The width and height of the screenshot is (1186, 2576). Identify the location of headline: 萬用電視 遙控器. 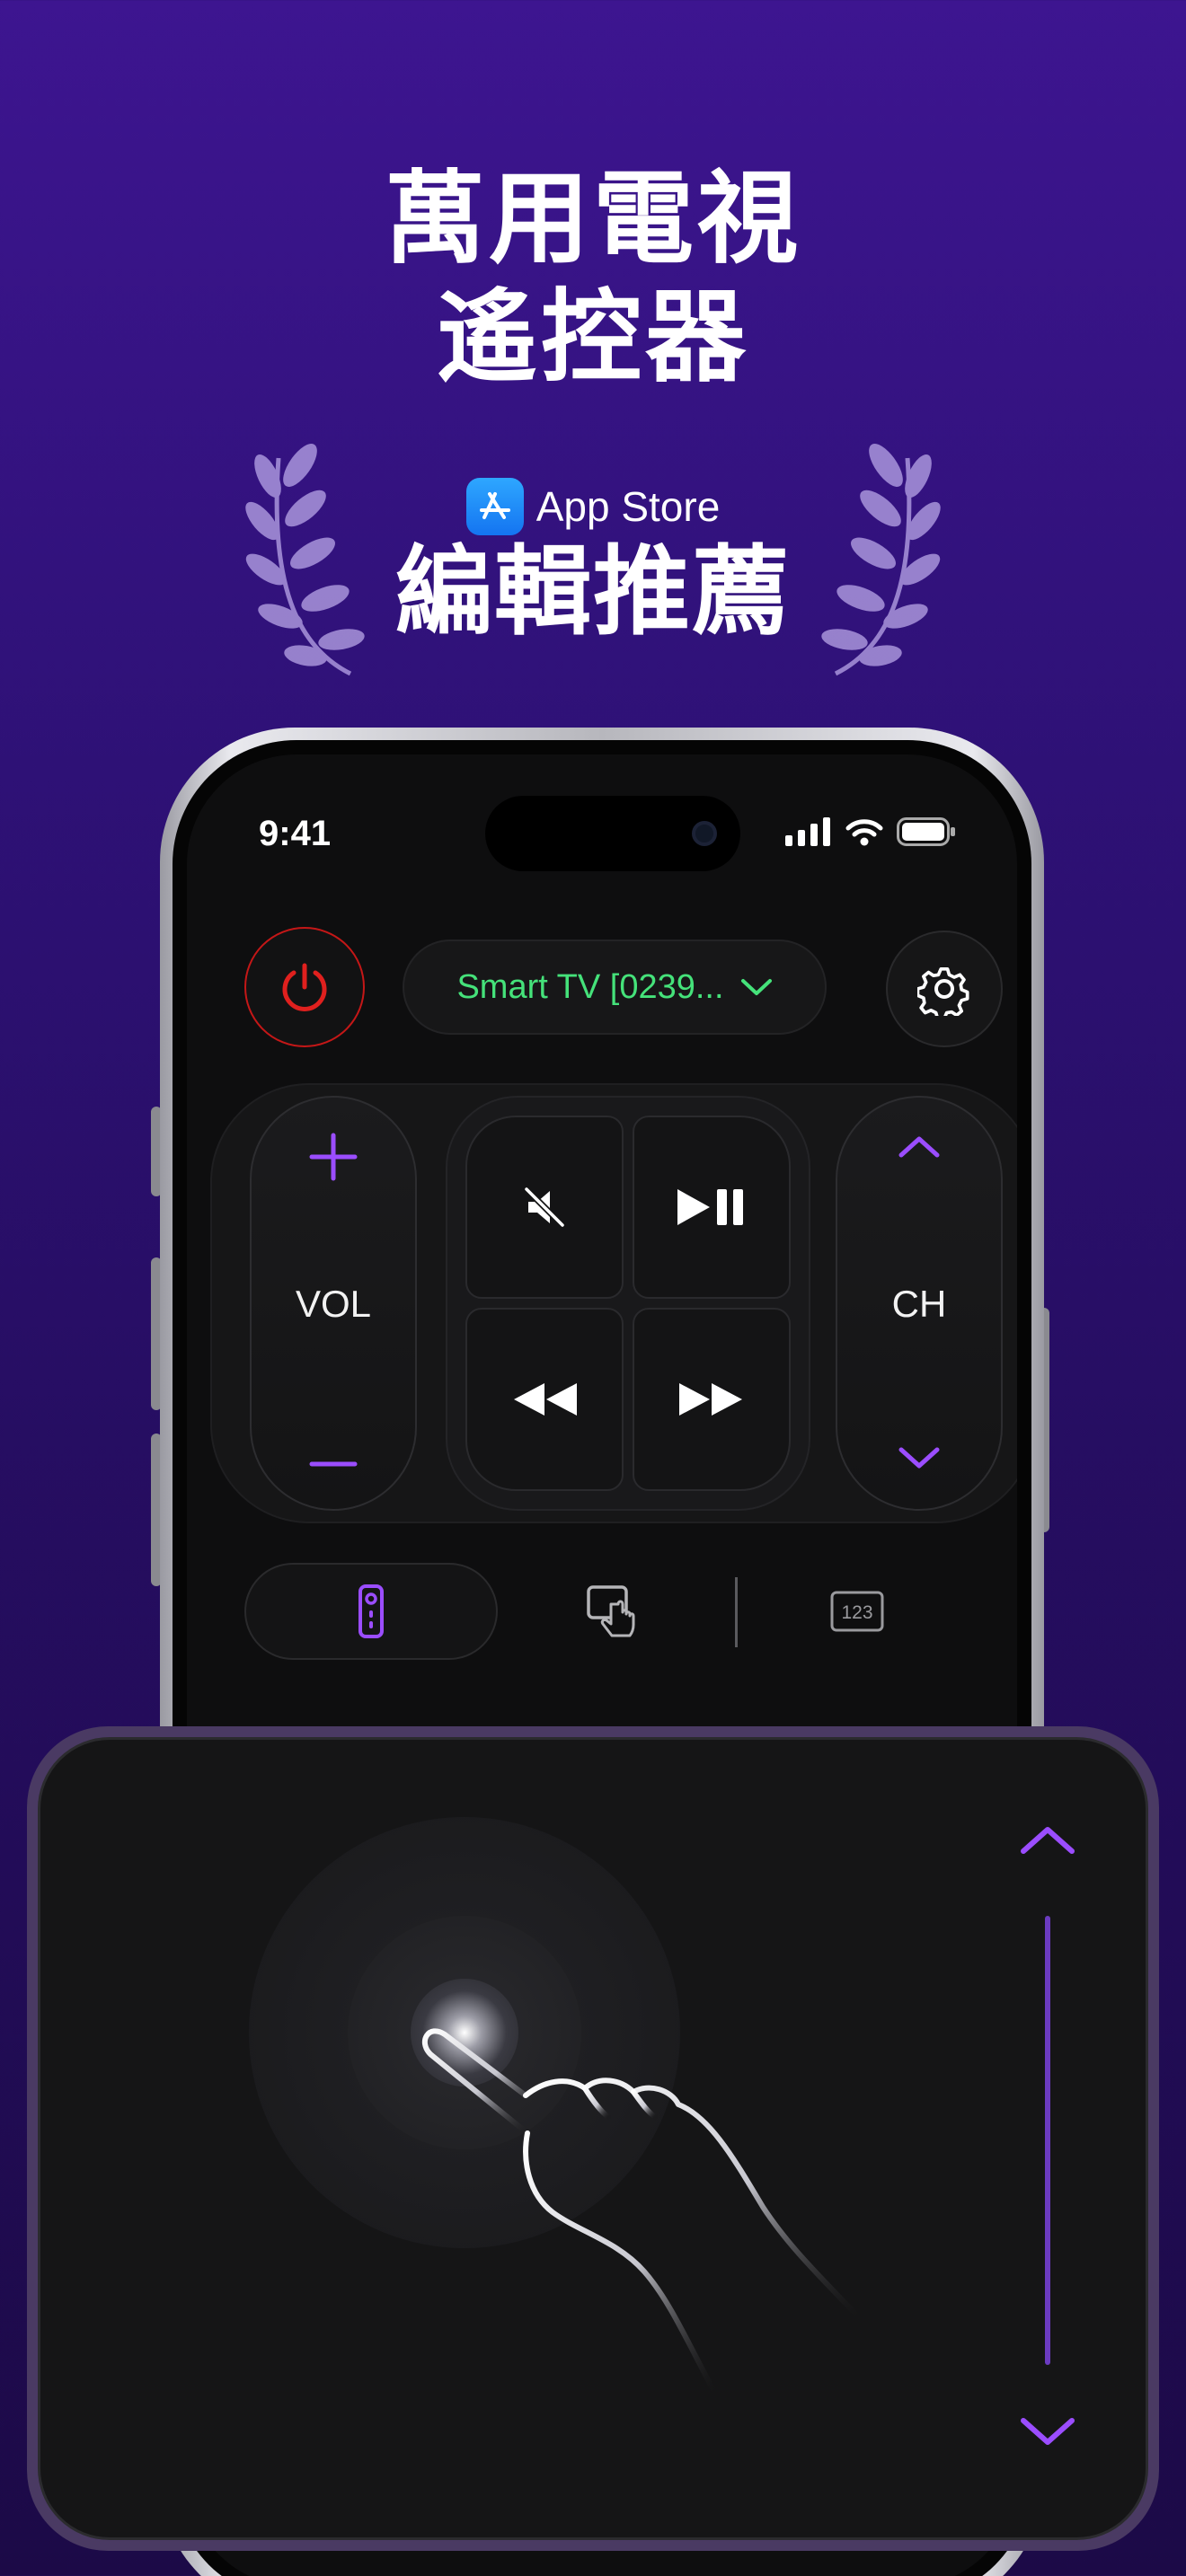
(593, 278).